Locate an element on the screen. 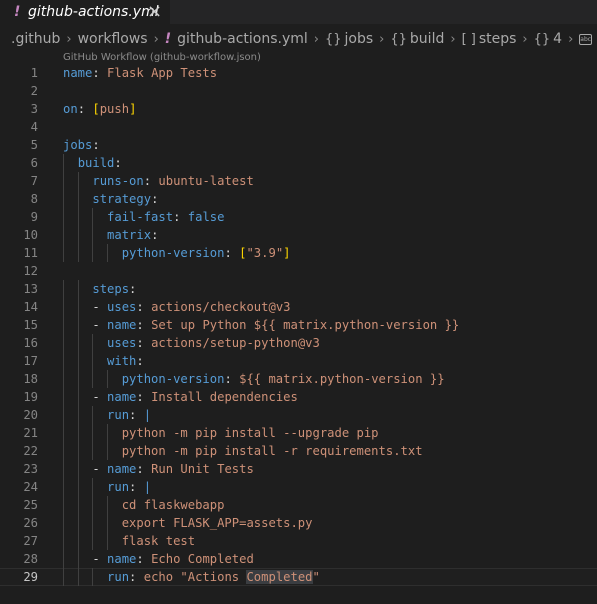  code-line: 8 strategy: is located at coordinates (298, 199).